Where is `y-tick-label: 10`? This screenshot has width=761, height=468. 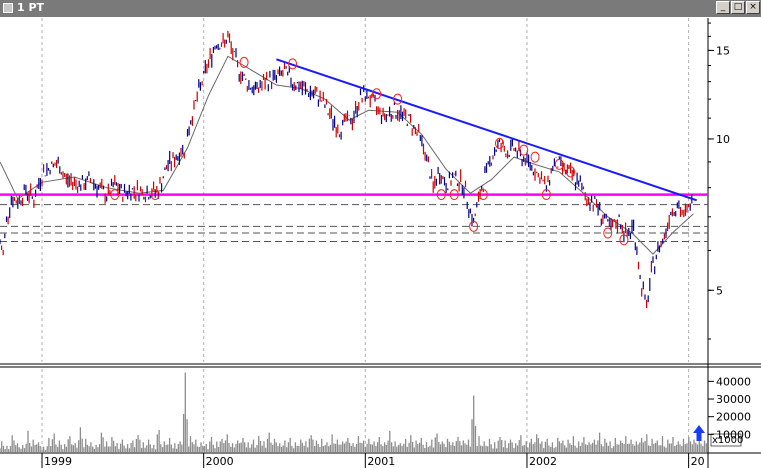 y-tick-label: 10 is located at coordinates (723, 139).